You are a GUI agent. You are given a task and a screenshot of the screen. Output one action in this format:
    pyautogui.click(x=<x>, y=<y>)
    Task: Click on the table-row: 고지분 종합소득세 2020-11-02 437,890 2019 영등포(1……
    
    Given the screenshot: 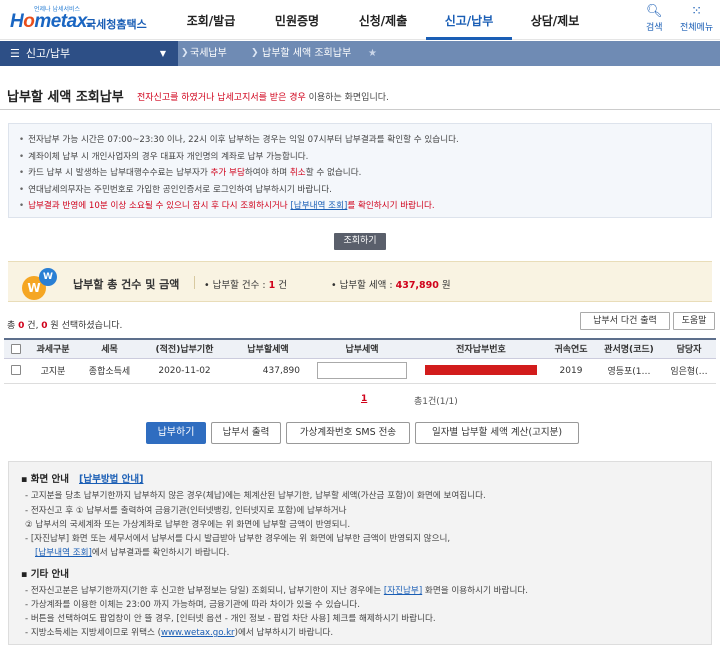 What is the action you would take?
    pyautogui.click(x=360, y=371)
    